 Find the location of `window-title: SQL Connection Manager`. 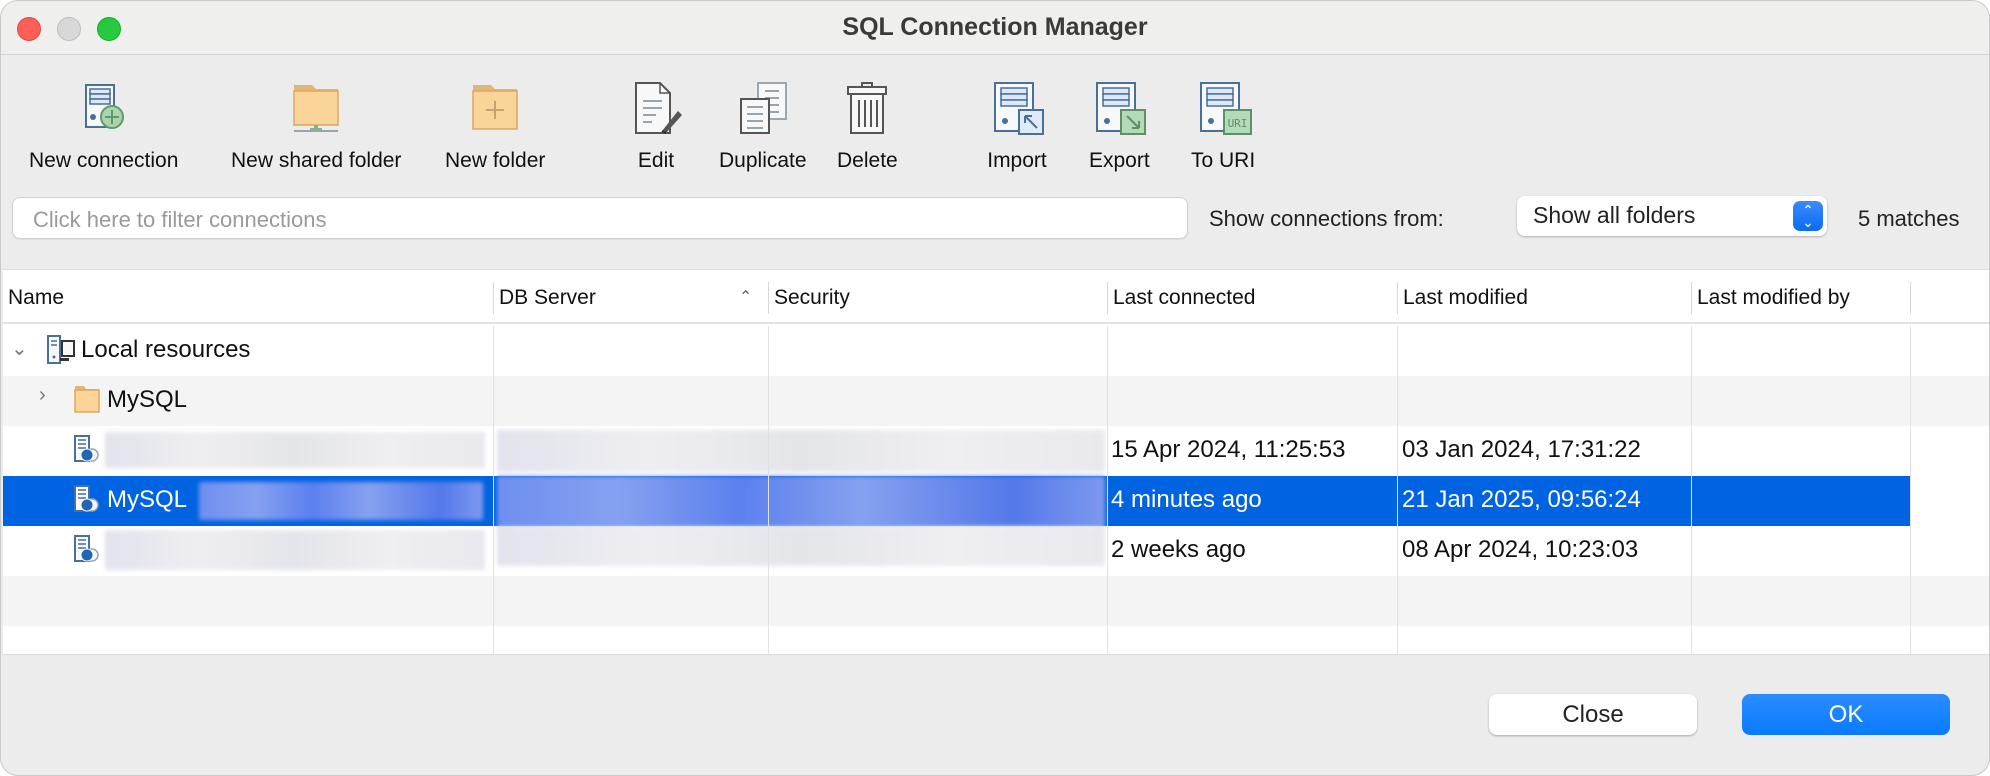

window-title: SQL Connection Manager is located at coordinates (995, 27).